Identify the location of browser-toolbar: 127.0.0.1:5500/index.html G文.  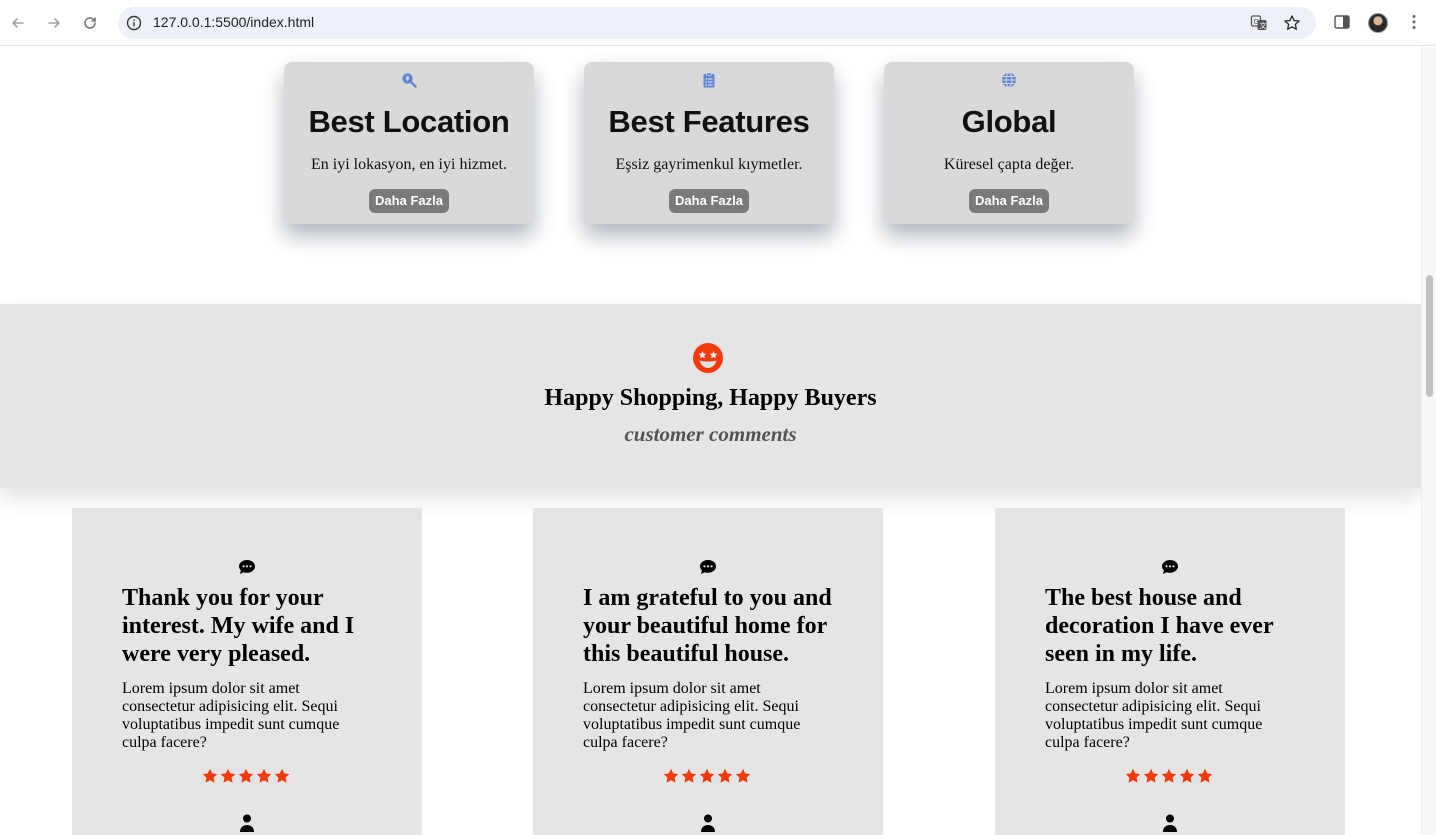
(718, 23).